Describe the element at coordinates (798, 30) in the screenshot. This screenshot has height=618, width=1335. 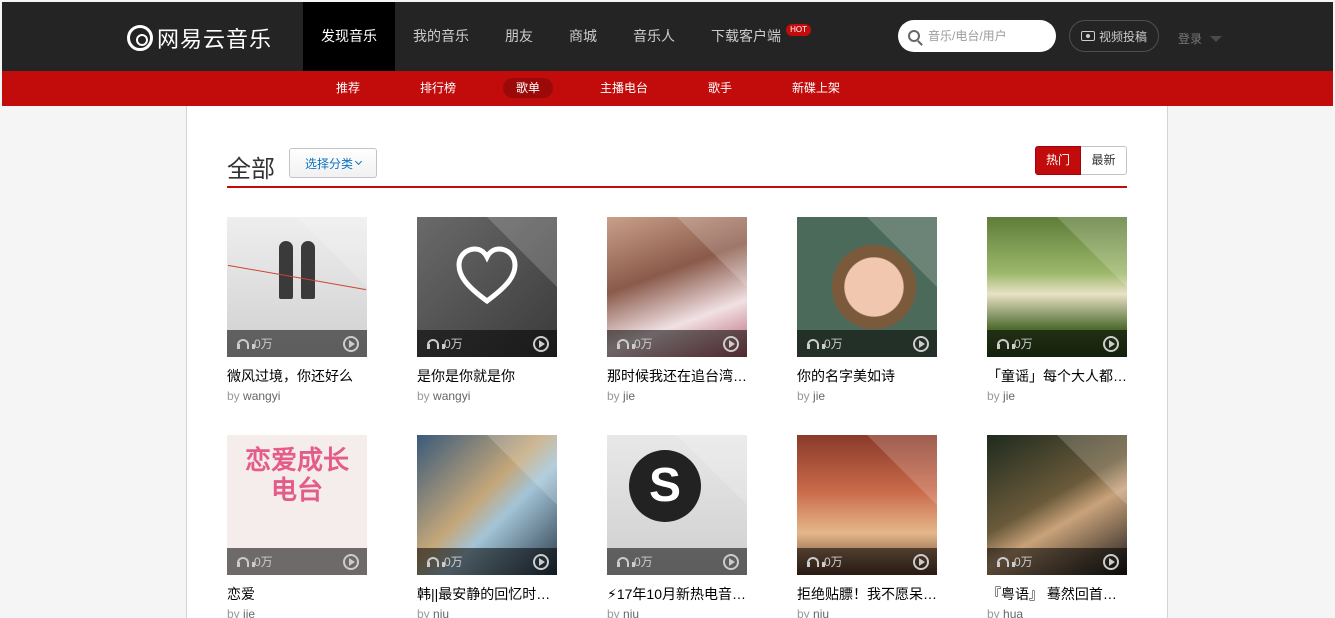
I see `hot-badge: HOT` at that location.